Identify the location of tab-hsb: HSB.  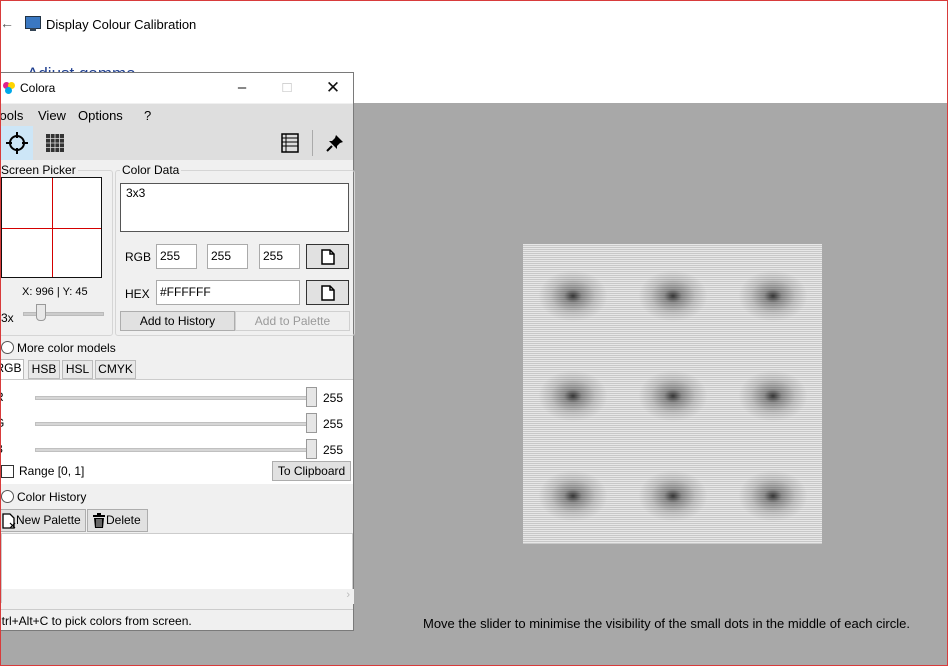
(44, 369).